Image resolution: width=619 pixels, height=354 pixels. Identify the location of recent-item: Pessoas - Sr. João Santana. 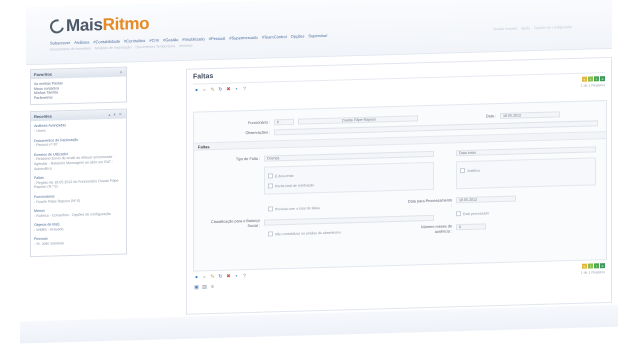
(78, 241).